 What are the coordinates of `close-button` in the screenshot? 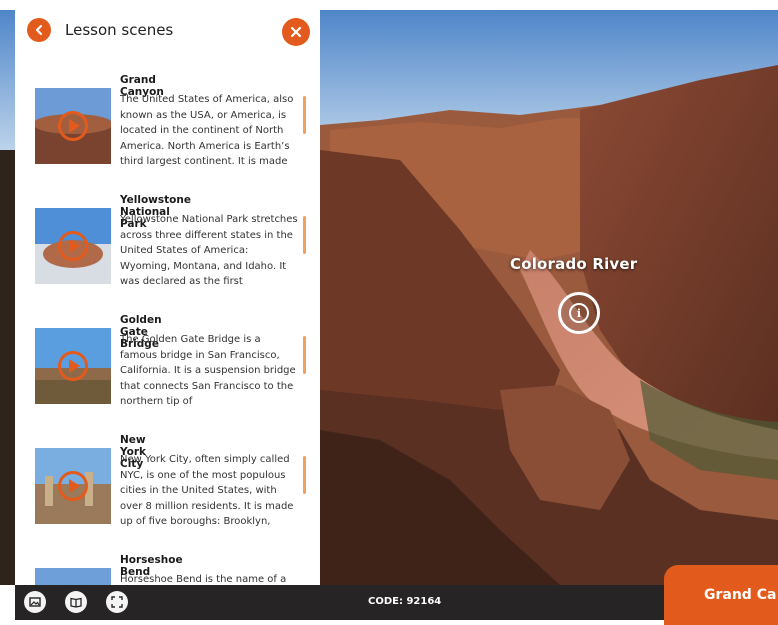 It's located at (296, 32).